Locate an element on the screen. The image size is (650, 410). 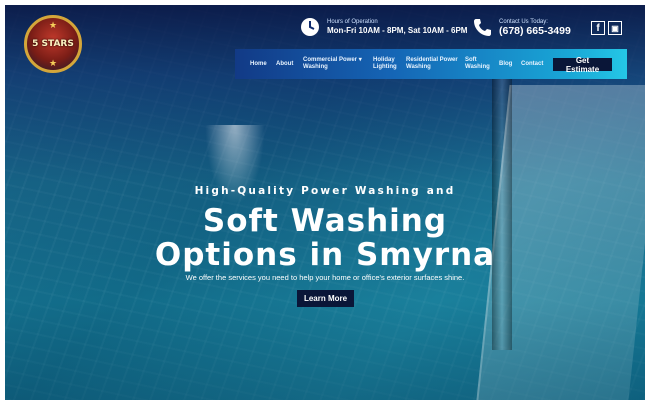
chevron-down-icon: ▾ is located at coordinates (360, 60).